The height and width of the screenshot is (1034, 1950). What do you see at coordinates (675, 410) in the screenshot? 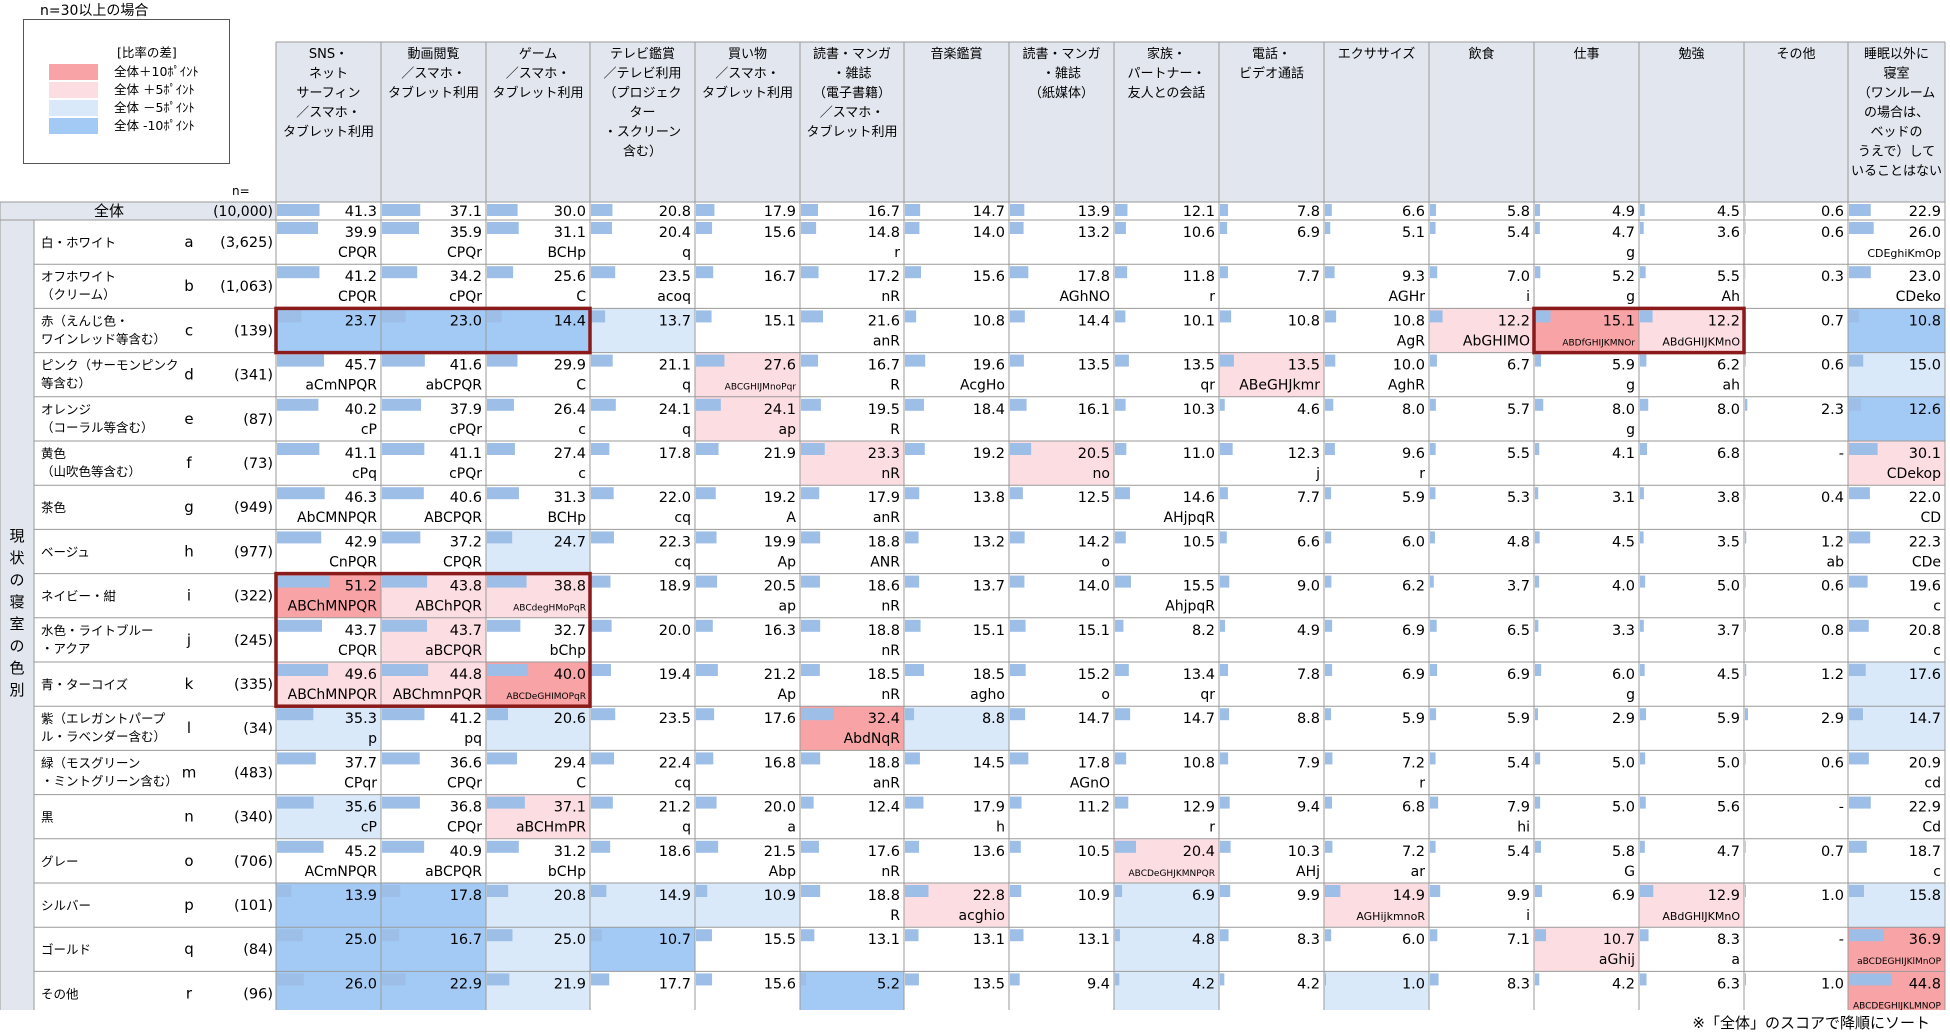
I see `cell-value: 24.1` at bounding box center [675, 410].